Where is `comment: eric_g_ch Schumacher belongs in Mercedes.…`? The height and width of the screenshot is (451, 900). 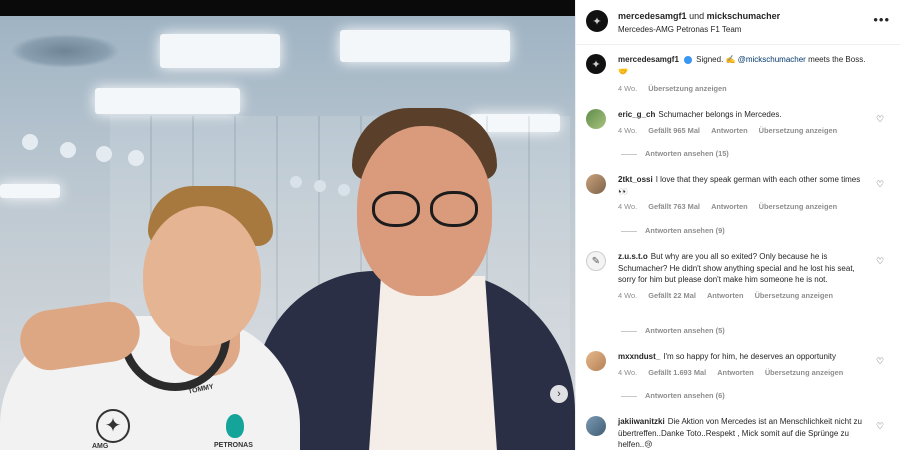
comment: eric_g_ch Schumacher belongs in Mercedes.… is located at coordinates (736, 122).